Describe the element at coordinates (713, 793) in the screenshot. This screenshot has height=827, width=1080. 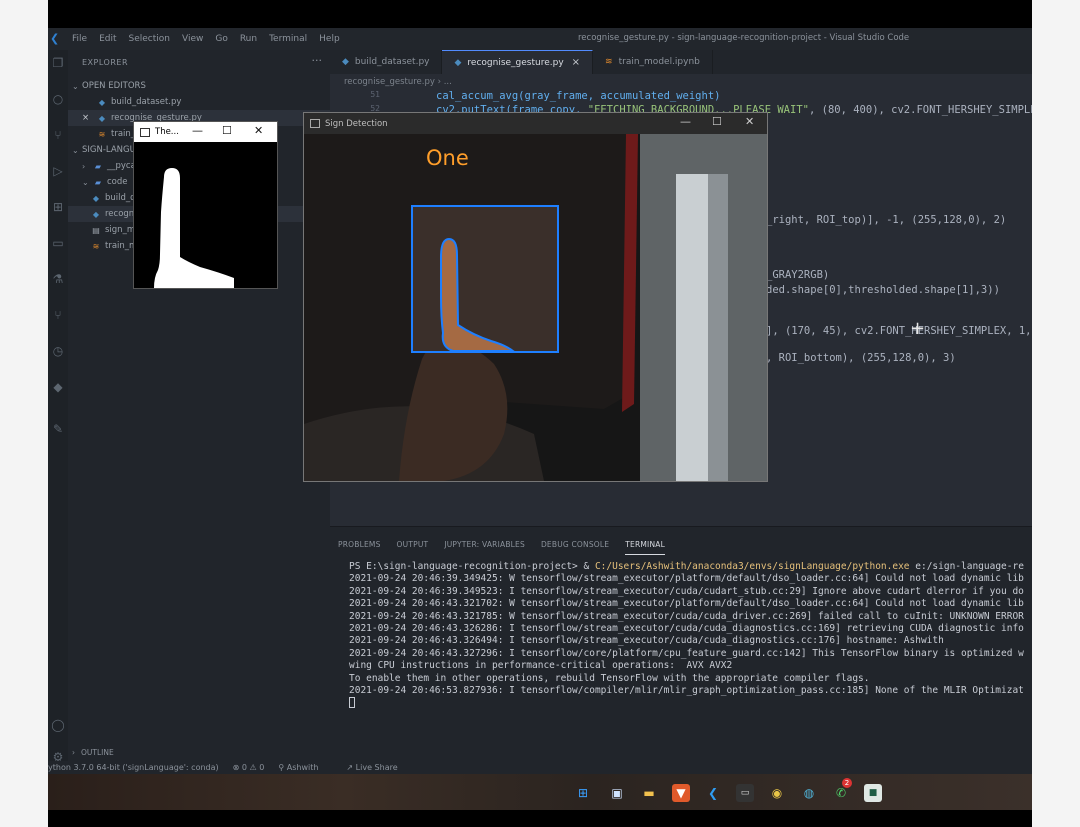
I see `vscode-icon: ❮` at that location.